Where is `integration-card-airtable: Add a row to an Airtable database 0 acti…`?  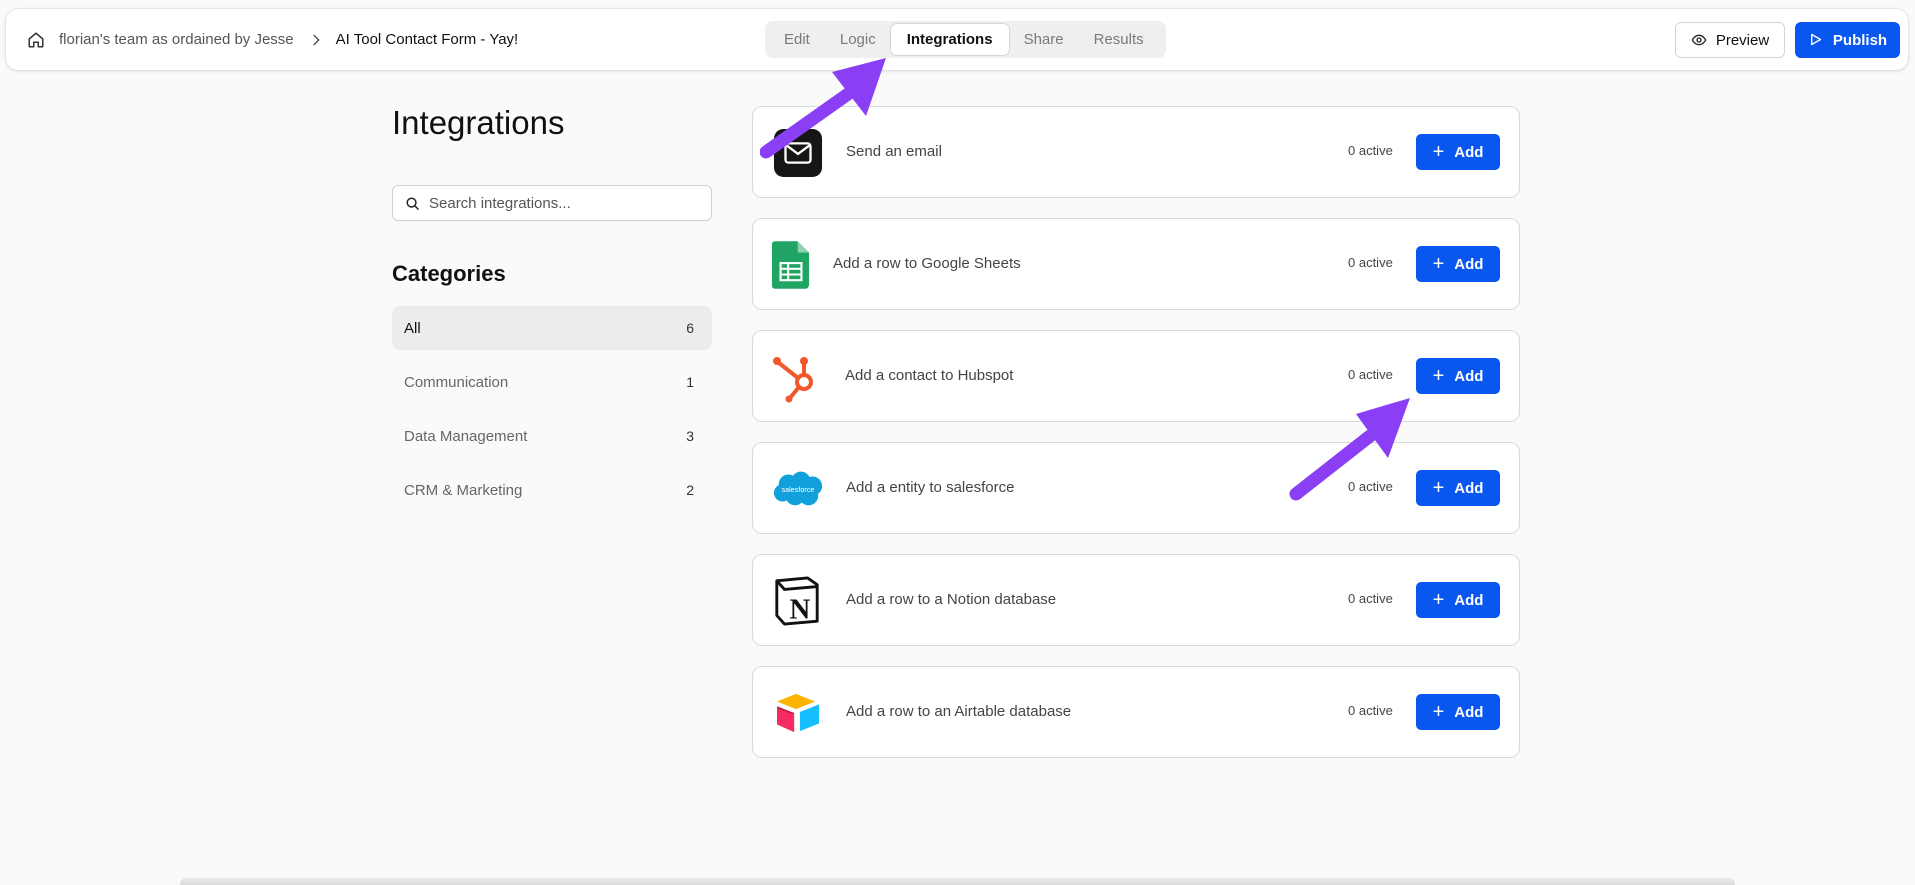 integration-card-airtable: Add a row to an Airtable database 0 acti… is located at coordinates (1136, 712).